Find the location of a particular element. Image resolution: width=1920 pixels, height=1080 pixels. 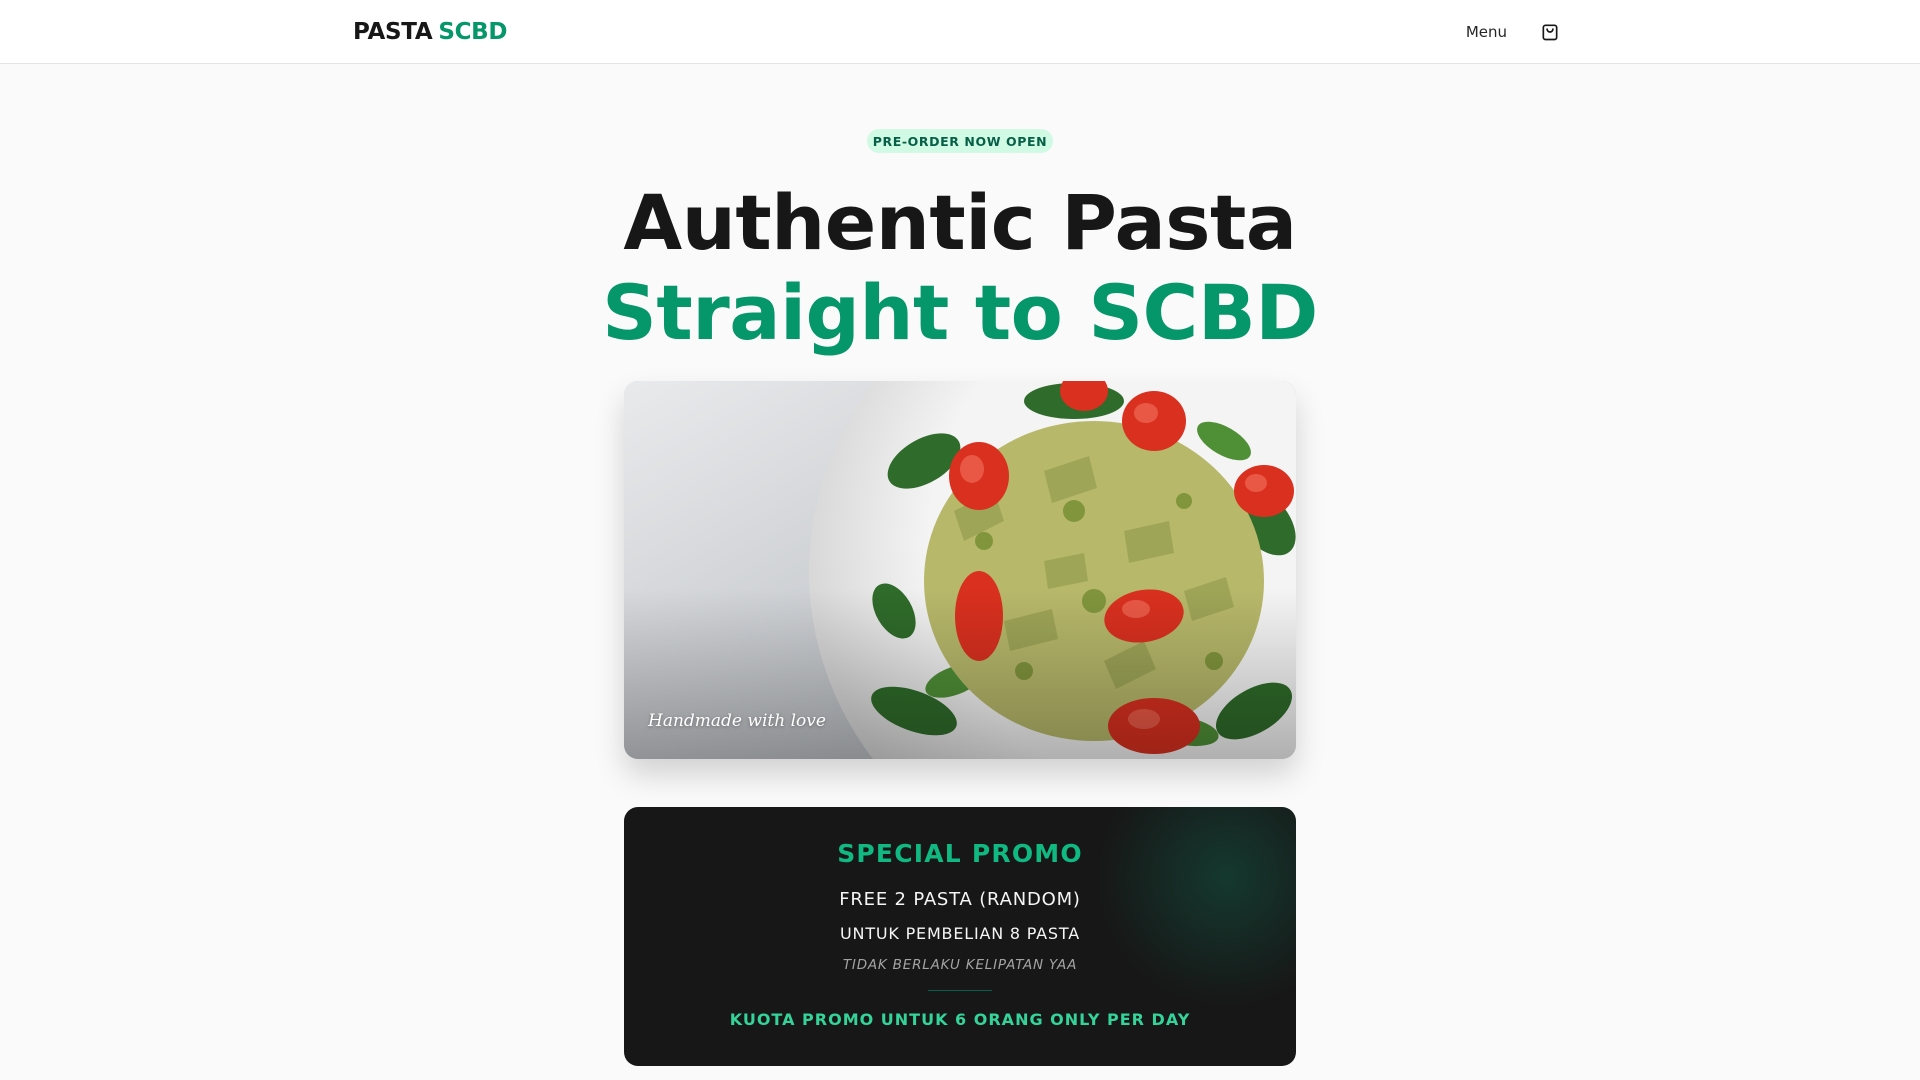

shopping-bag-icon is located at coordinates (1550, 32).